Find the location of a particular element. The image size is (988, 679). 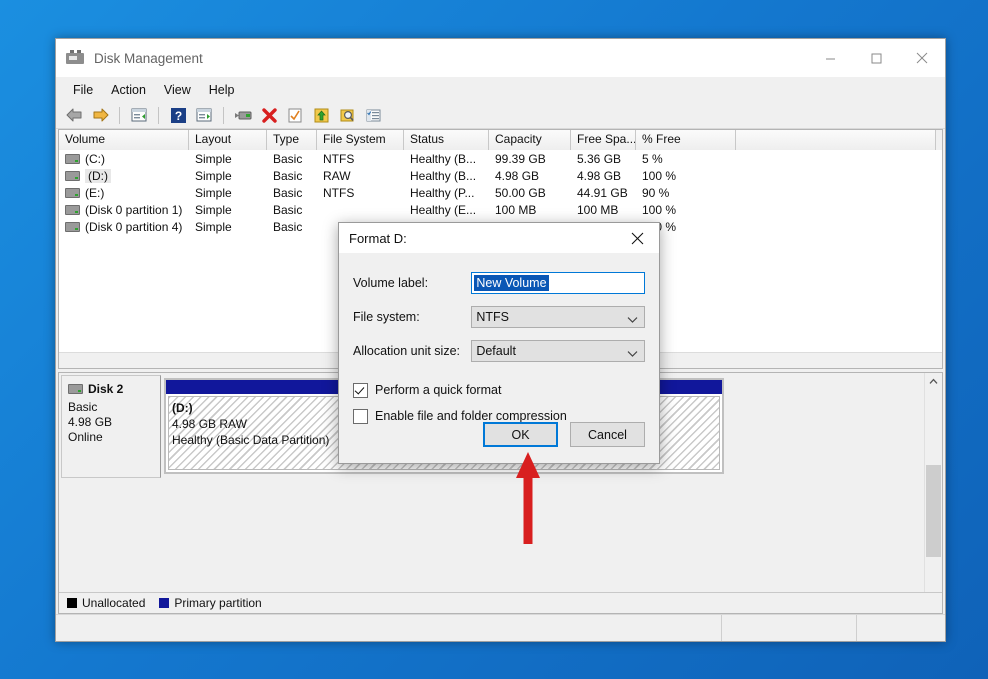

allocation-unit-row: Allocation unit size: Default is located at coordinates (499, 351).